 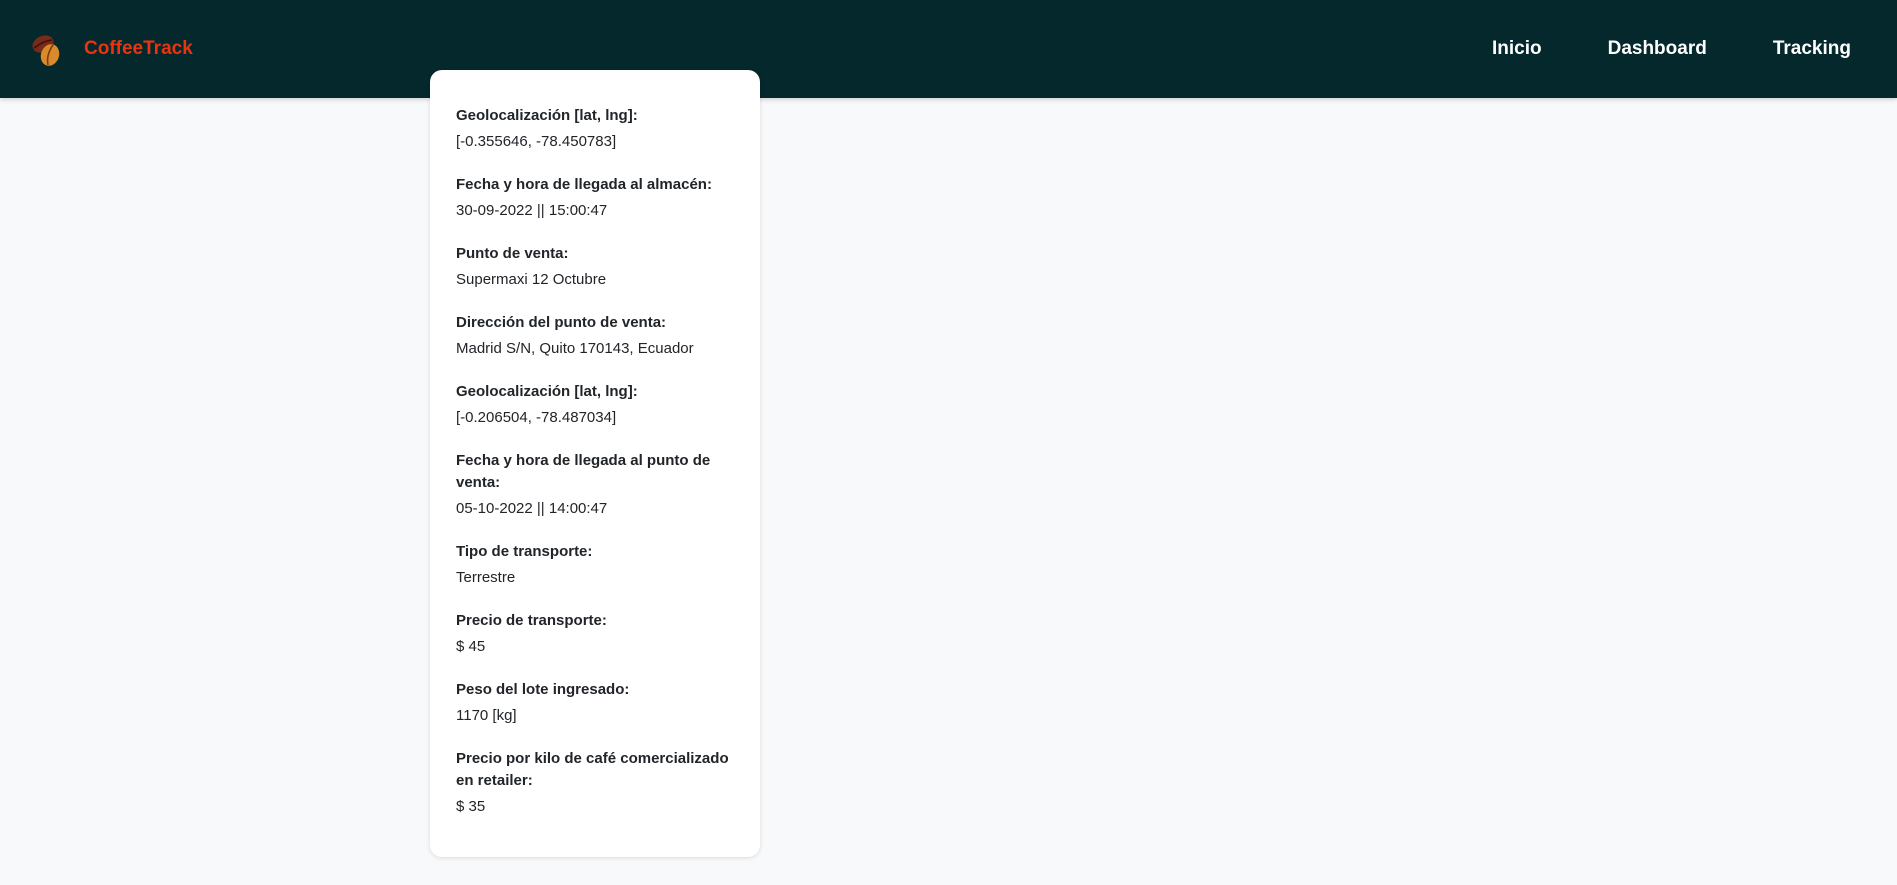 I want to click on top-navbar: CoffeeTrack Inicio Dashboard Tracking, so click(x=948, y=49).